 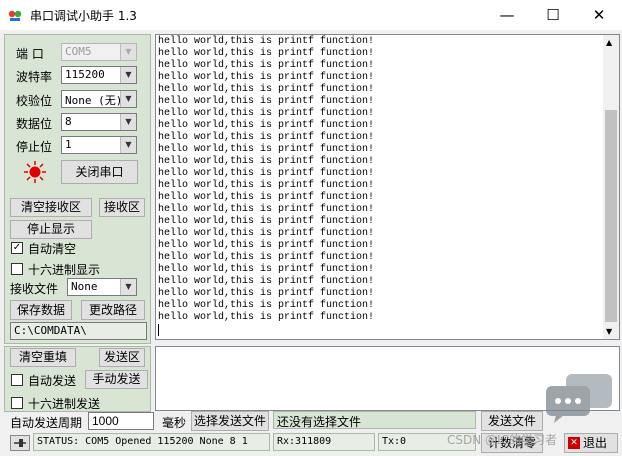 I want to click on clear-resend-button: 清空重填, so click(x=43, y=357).